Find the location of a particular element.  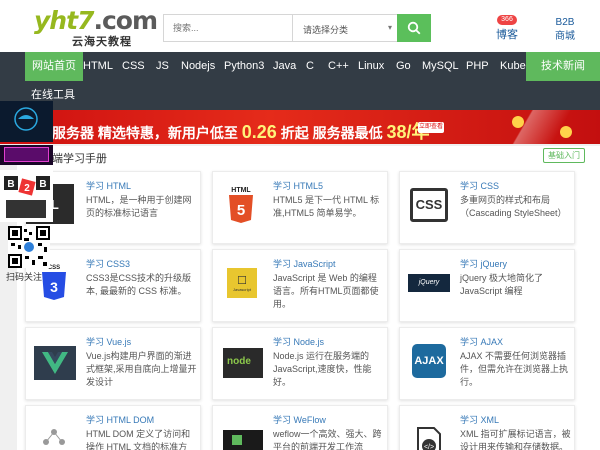

card-title: 学习 CSS is located at coordinates (480, 186).